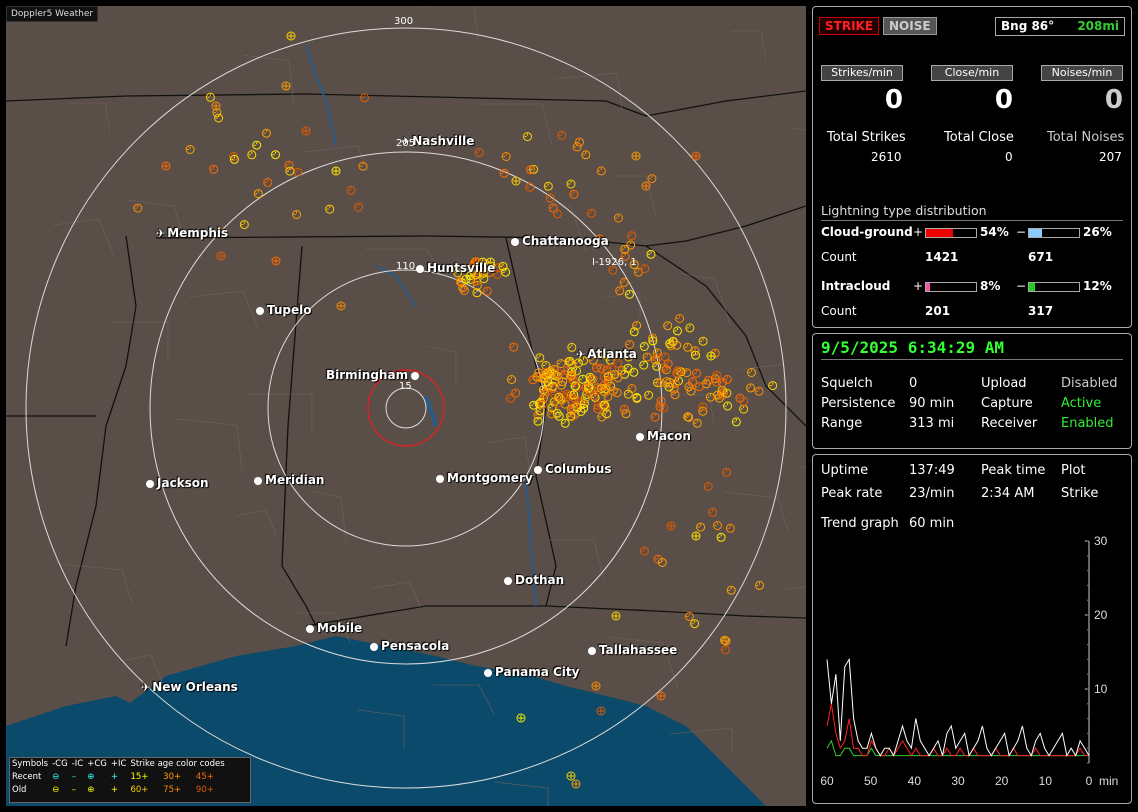 The height and width of the screenshot is (812, 1138). What do you see at coordinates (56, 790) in the screenshot?
I see `neg-cg-old-icon: ⊖` at bounding box center [56, 790].